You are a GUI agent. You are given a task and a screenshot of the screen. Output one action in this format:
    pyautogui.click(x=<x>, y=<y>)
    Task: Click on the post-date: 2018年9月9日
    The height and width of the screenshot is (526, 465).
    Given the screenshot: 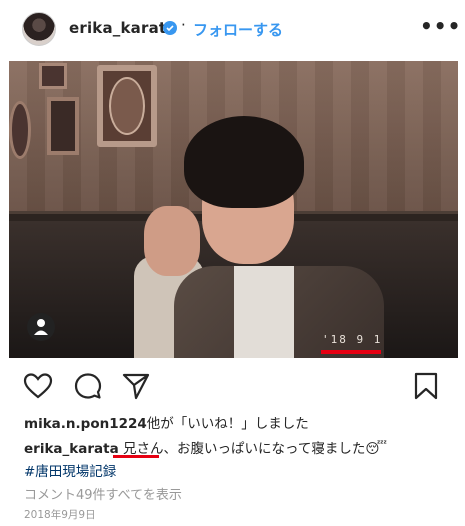 What is the action you would take?
    pyautogui.click(x=60, y=515)
    